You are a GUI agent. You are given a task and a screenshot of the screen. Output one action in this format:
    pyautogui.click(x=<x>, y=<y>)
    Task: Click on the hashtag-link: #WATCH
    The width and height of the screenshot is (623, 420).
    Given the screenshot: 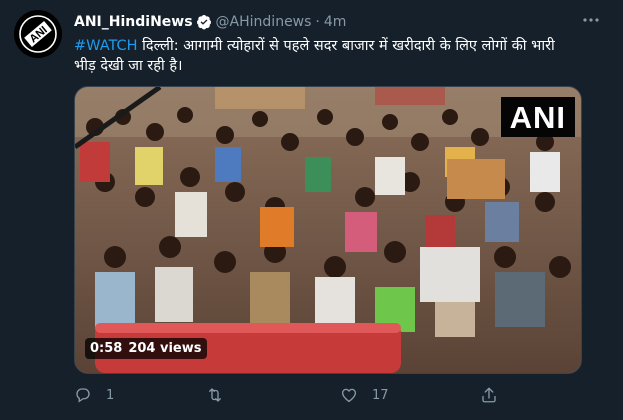 What is the action you would take?
    pyautogui.click(x=106, y=46)
    